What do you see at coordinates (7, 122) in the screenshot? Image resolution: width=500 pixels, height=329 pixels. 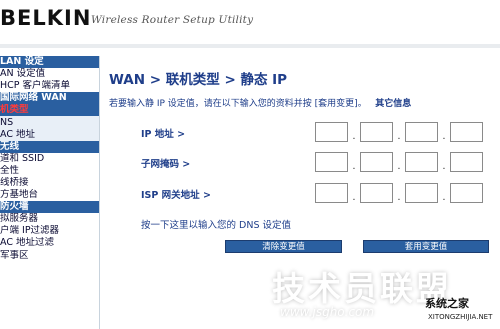 I see `sidebar-item-label: NS` at bounding box center [7, 122].